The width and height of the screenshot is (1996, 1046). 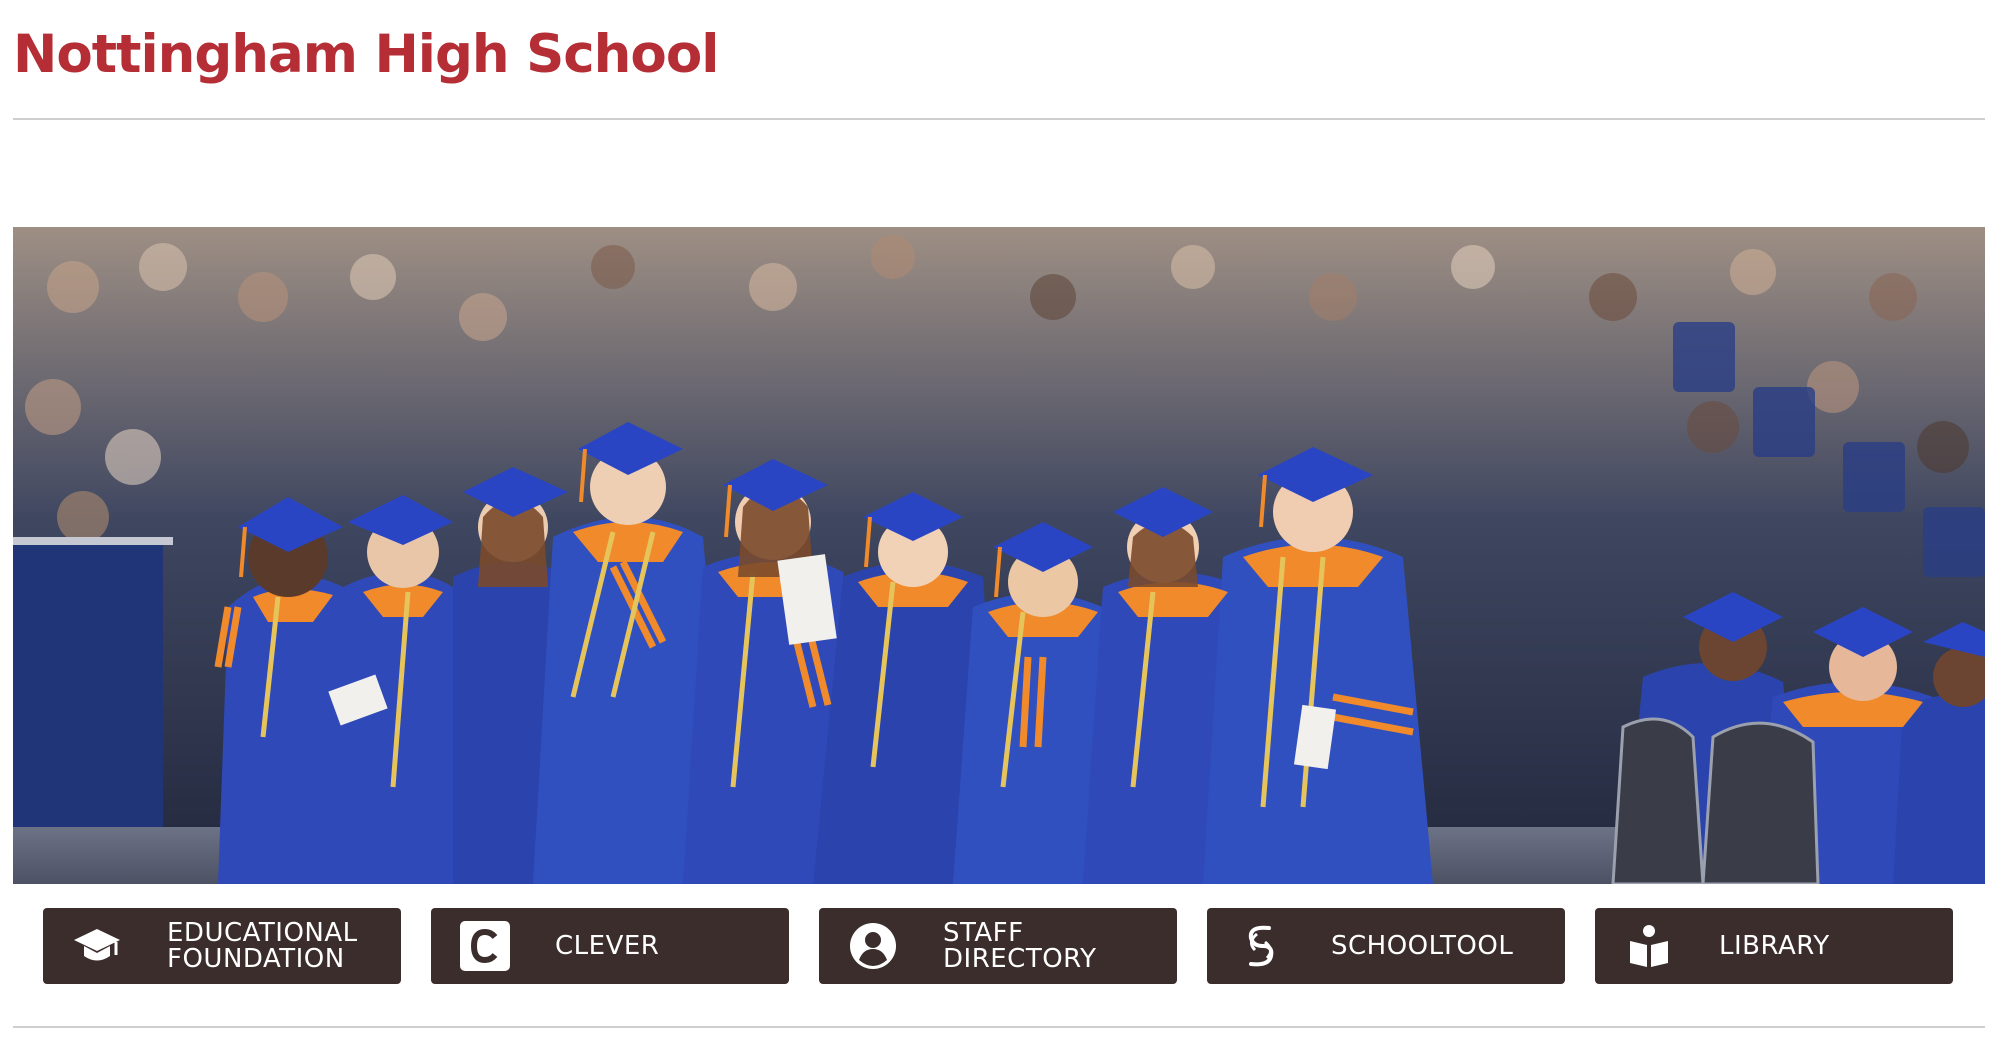 I want to click on quick-link-label: Clever, so click(x=607, y=946).